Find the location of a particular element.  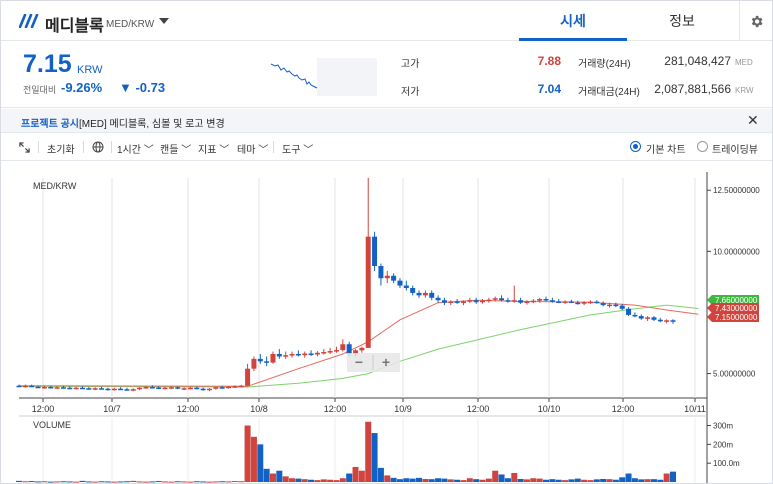

pair-dropdown-caret-icon is located at coordinates (164, 21).